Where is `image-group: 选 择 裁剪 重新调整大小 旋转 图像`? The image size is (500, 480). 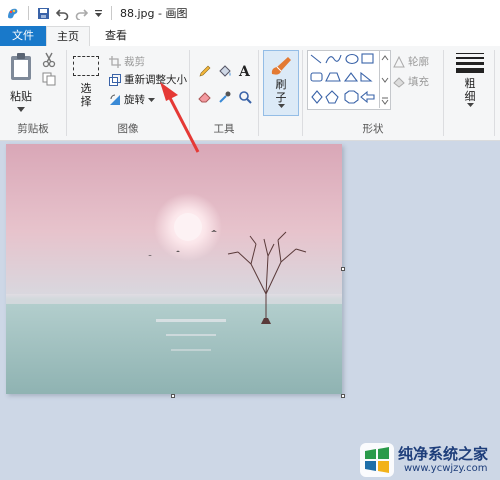 image-group: 选 择 裁剪 重新调整大小 旋转 图像 is located at coordinates (128, 93).